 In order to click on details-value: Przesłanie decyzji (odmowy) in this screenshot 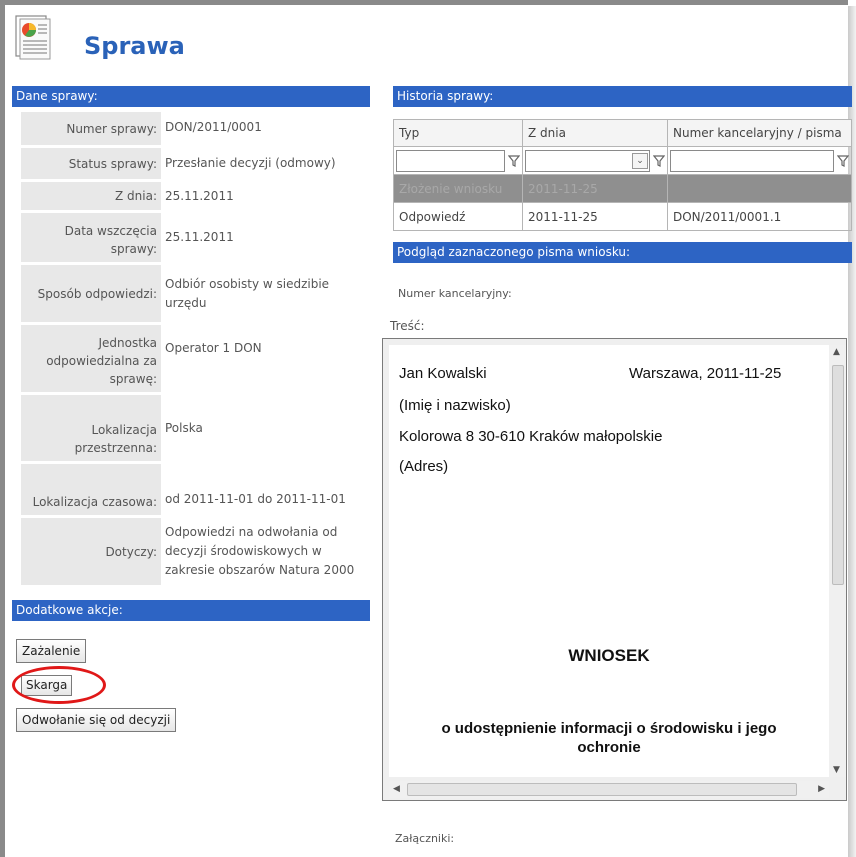, I will do `click(250, 163)`.